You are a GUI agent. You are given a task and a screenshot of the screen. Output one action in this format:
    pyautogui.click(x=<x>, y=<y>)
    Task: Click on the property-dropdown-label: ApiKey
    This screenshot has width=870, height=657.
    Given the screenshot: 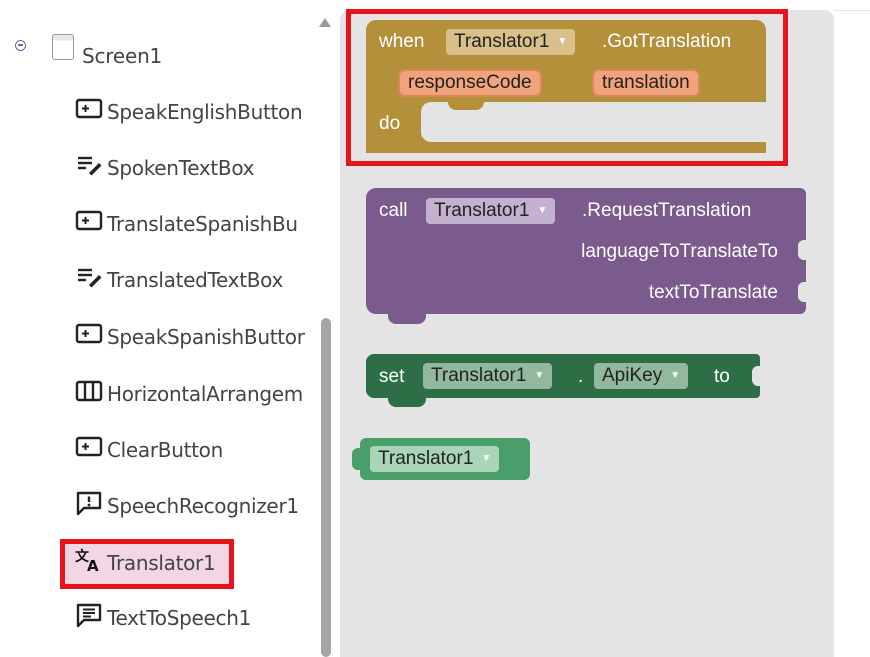 What is the action you would take?
    pyautogui.click(x=632, y=376)
    